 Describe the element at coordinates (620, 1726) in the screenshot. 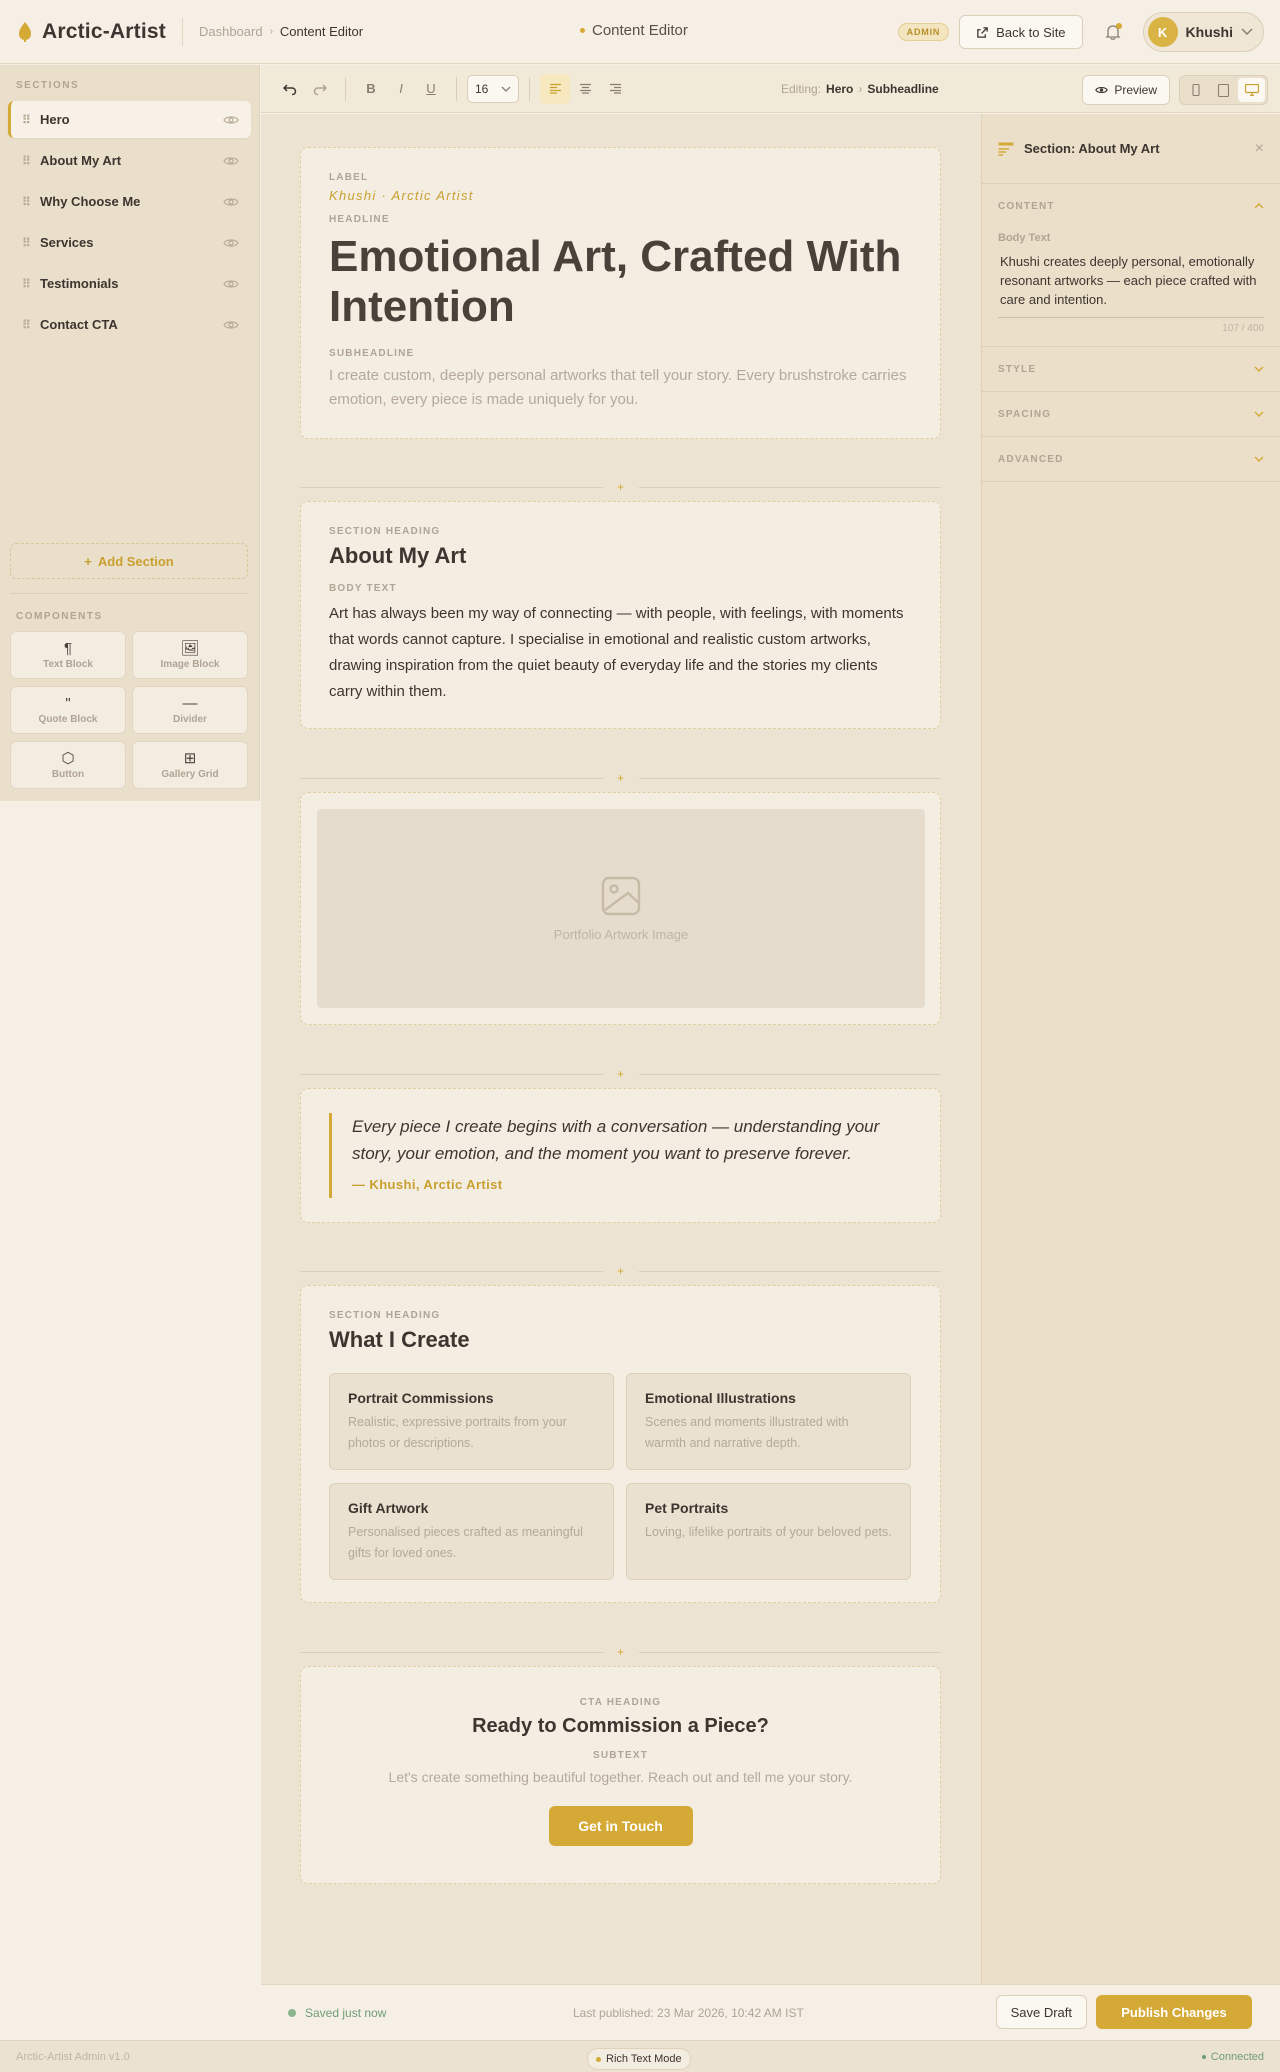

I see `cta-heading: Ready to Commission a Piece?` at that location.